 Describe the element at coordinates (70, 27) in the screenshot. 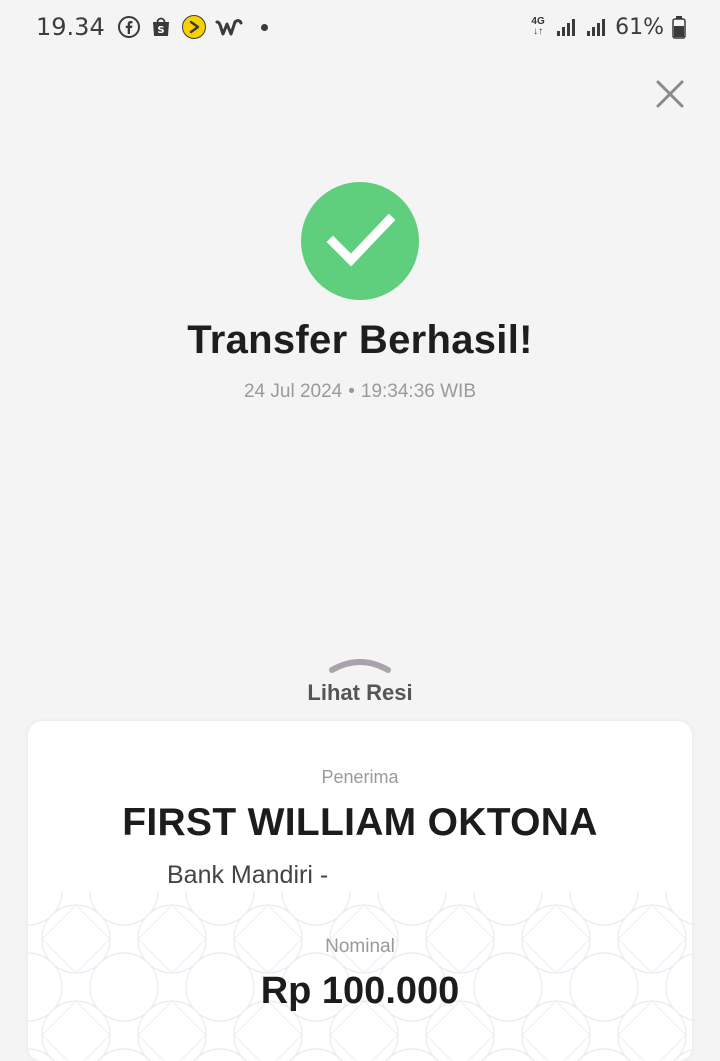

I see `status-time: 19.34` at that location.